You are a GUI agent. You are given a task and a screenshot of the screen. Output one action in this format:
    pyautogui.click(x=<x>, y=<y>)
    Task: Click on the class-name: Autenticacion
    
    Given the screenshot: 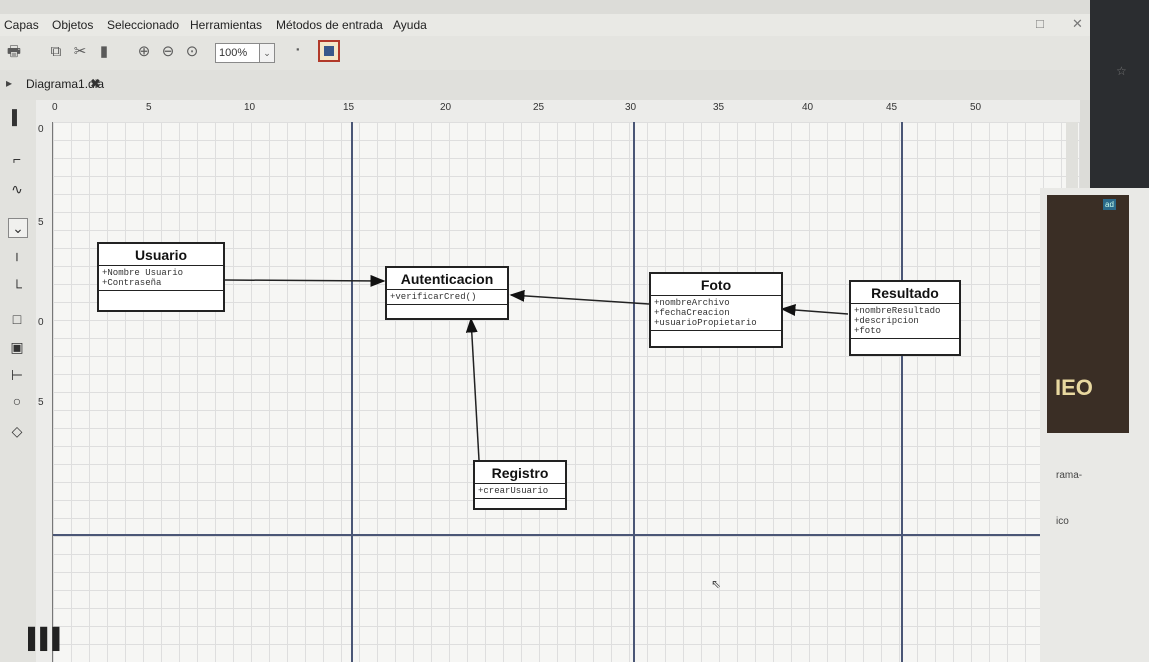 What is the action you would take?
    pyautogui.click(x=447, y=279)
    